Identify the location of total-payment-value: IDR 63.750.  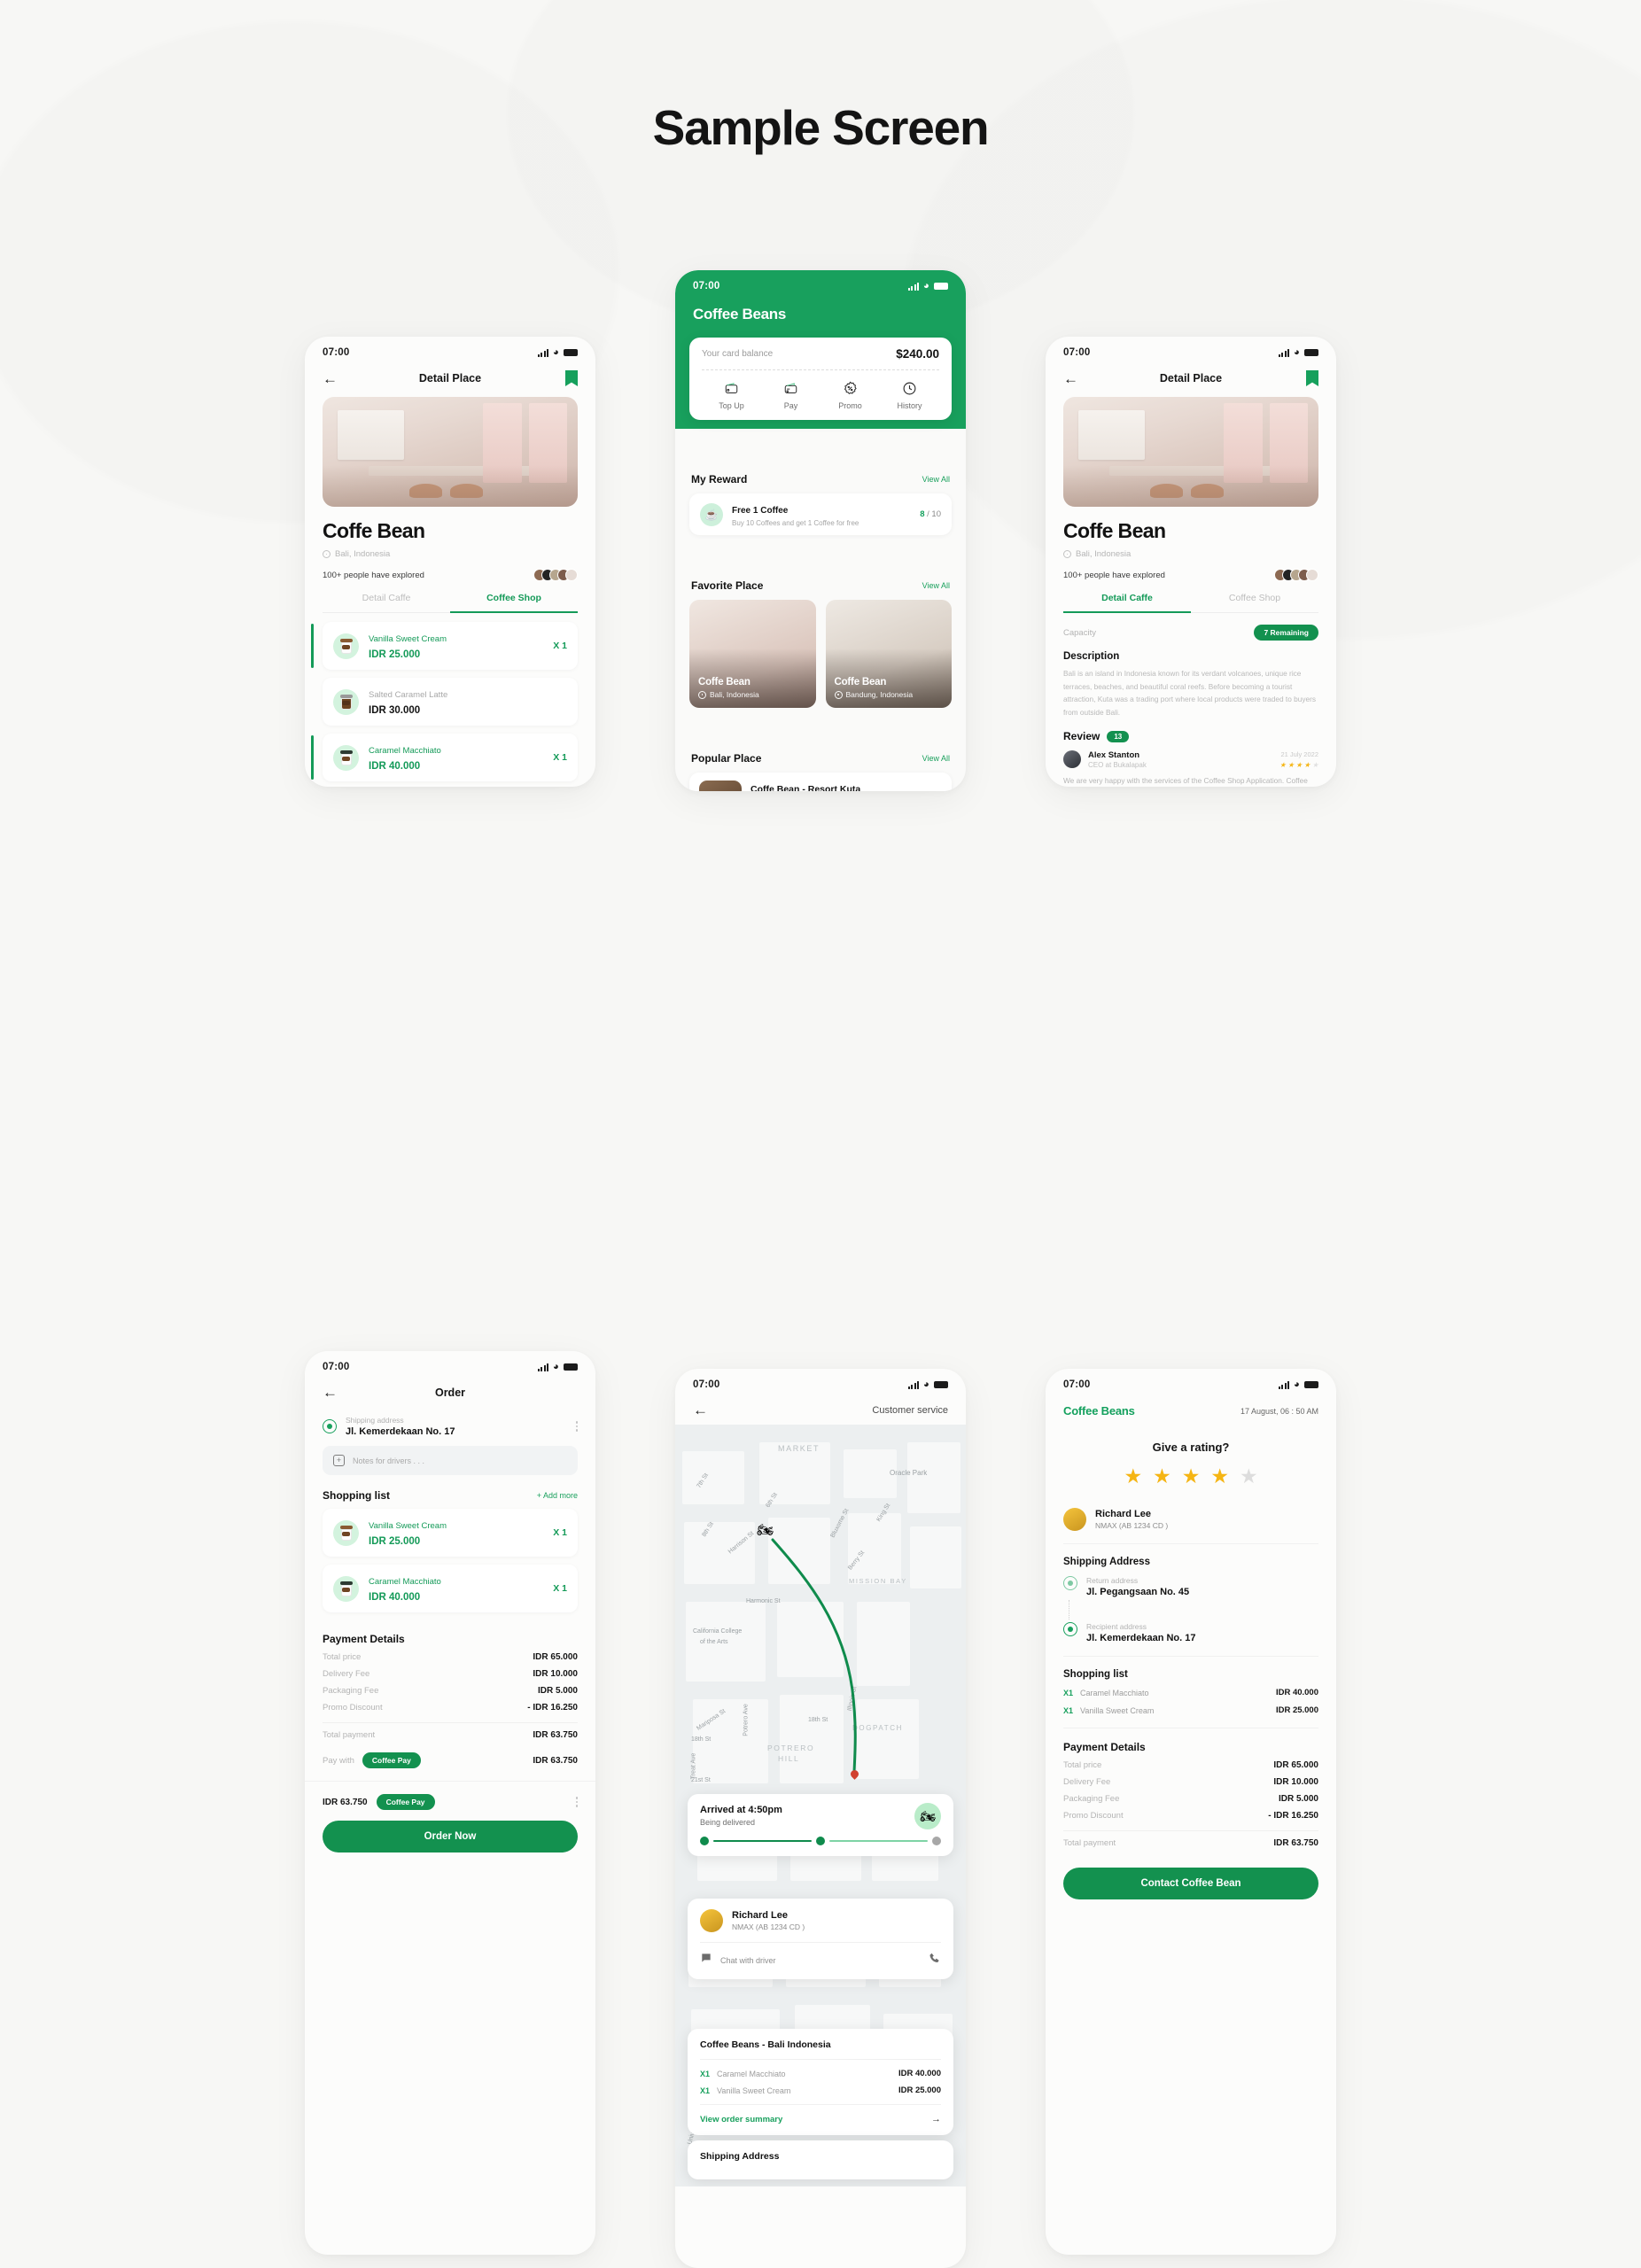
(555, 1735).